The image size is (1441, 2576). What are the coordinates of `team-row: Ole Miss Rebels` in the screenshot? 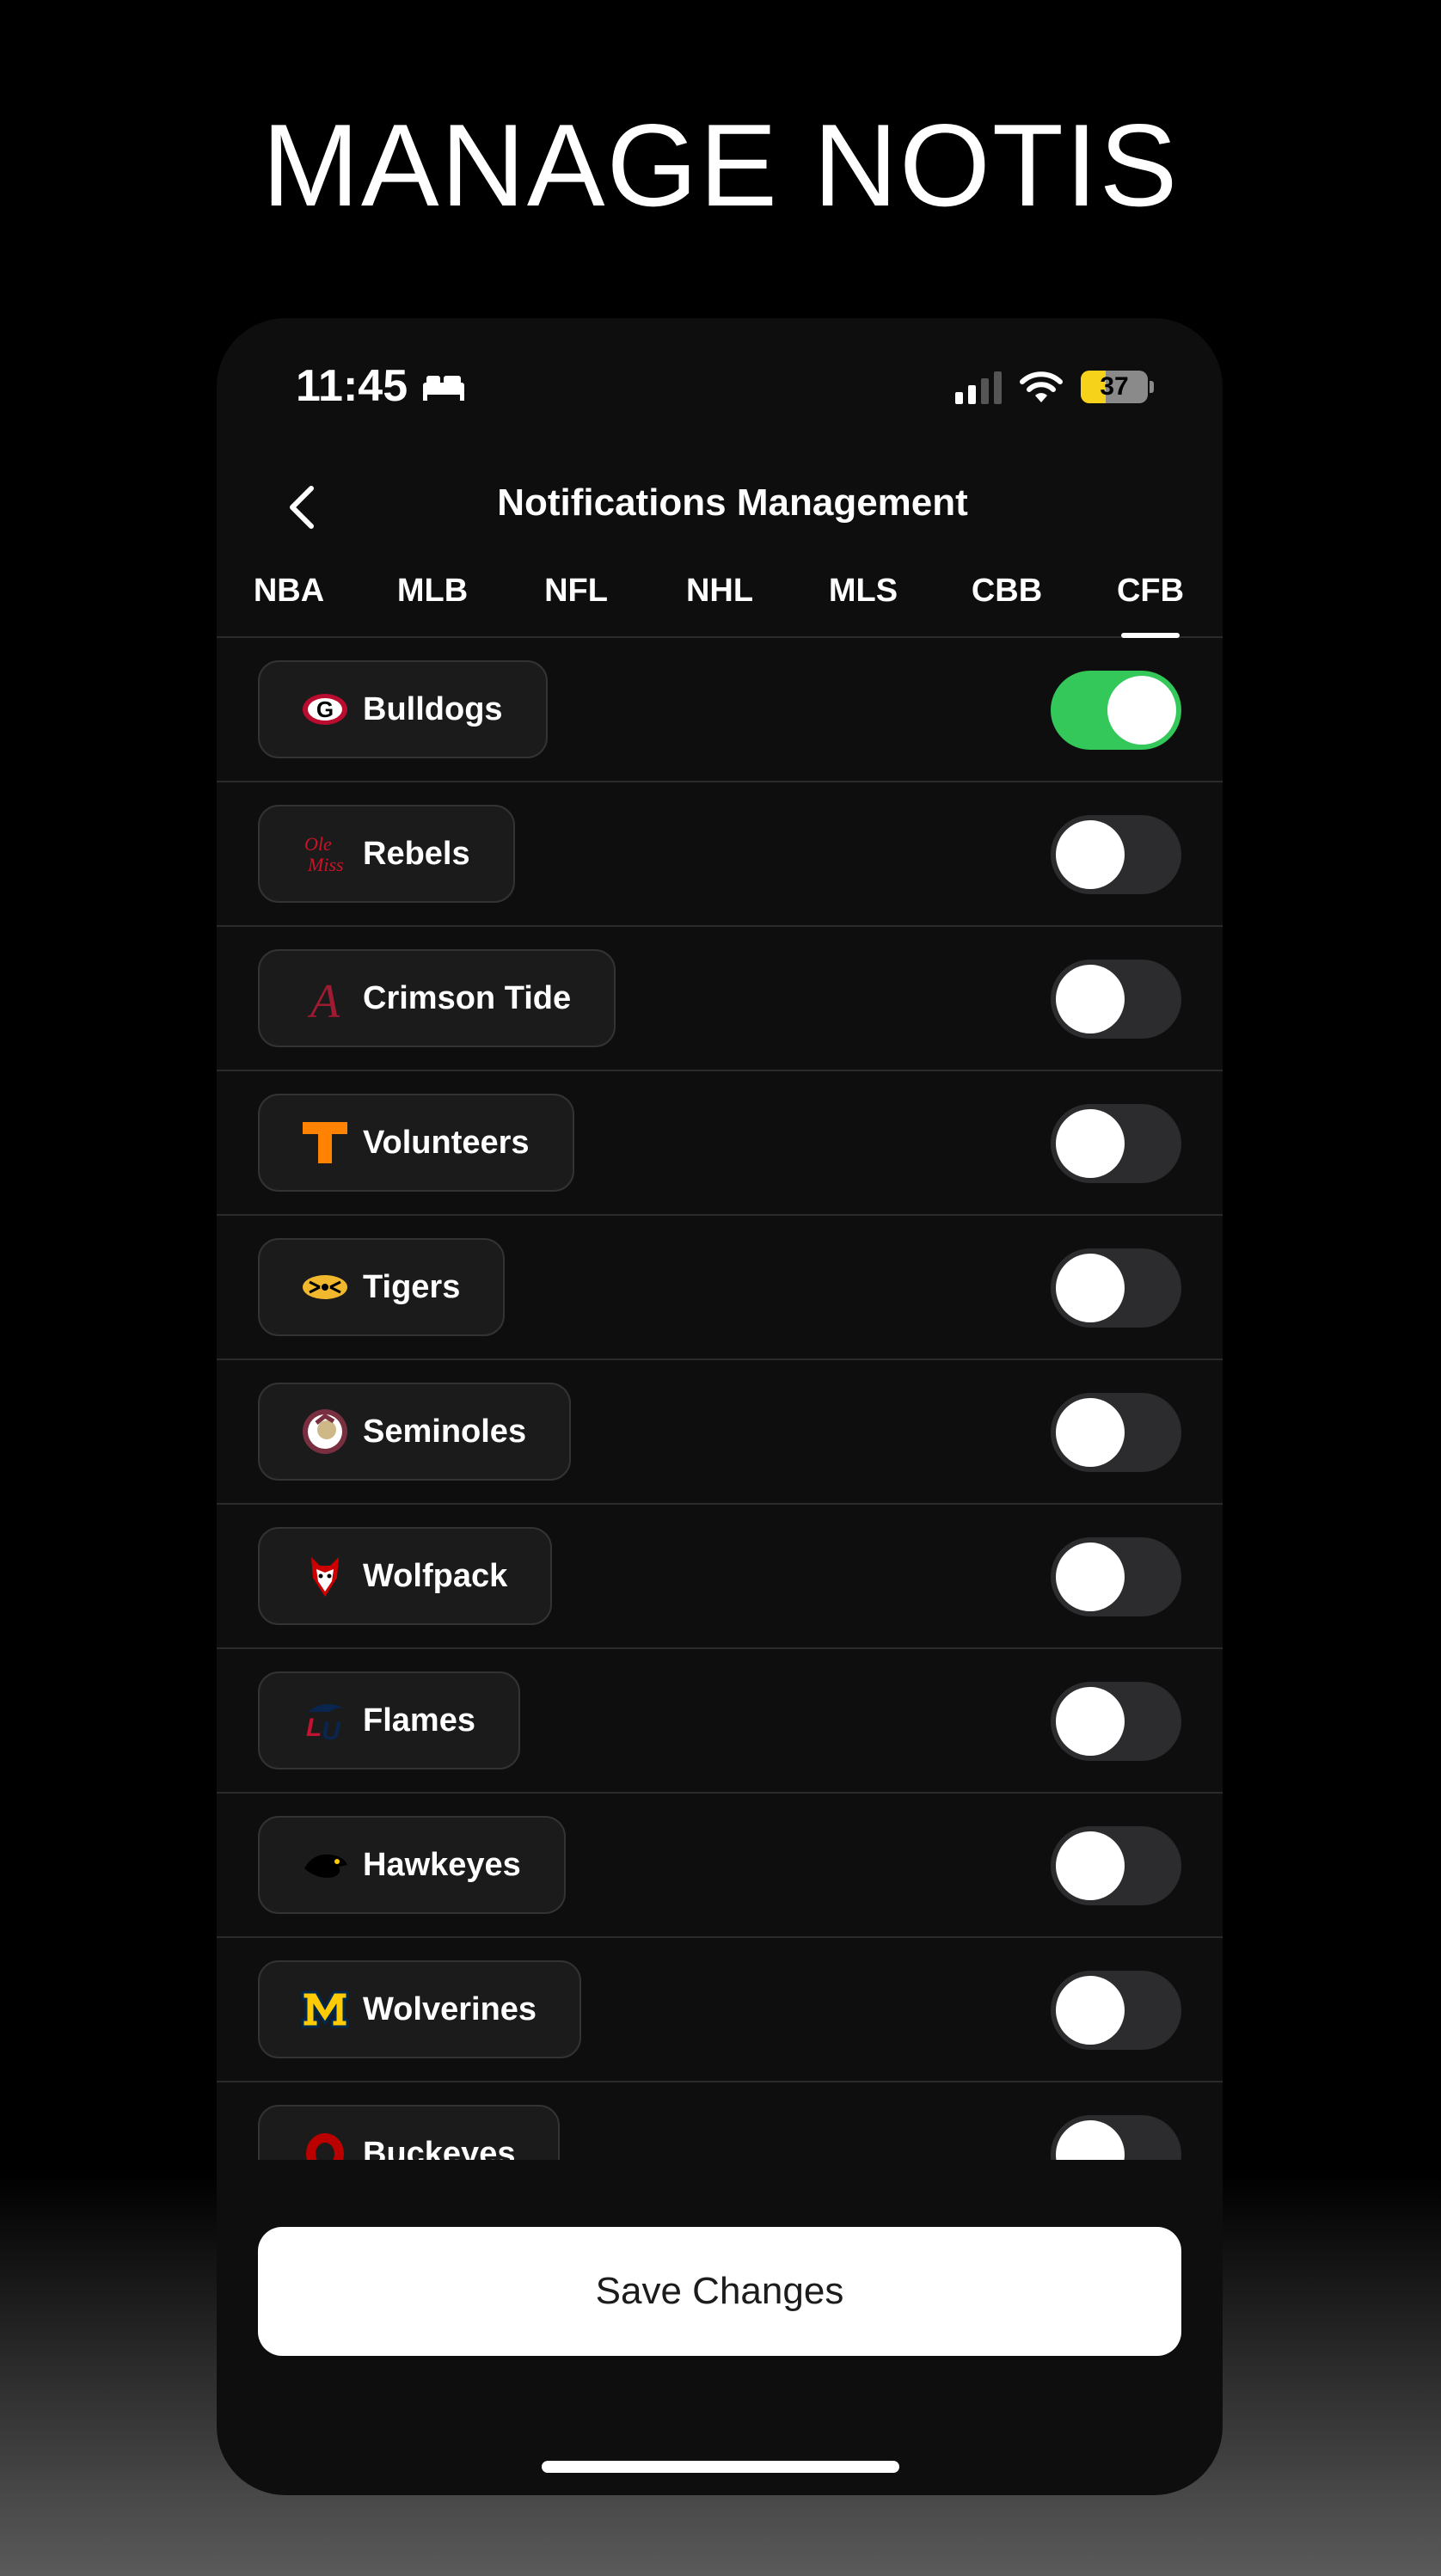 It's located at (720, 854).